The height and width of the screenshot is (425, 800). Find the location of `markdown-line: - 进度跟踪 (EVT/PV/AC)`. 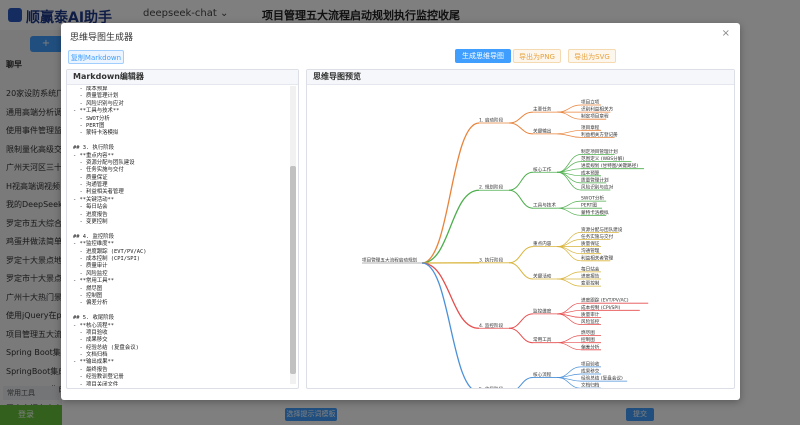

markdown-line: - 进度跟踪 (EVT/PV/AC) is located at coordinates (110, 251).